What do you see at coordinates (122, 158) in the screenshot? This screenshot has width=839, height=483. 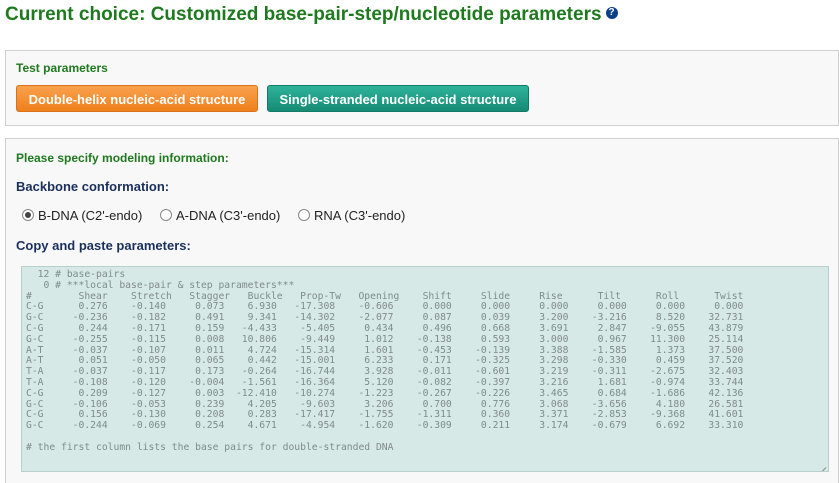 I see `modeling-label: Please specify modeling information:` at bounding box center [122, 158].